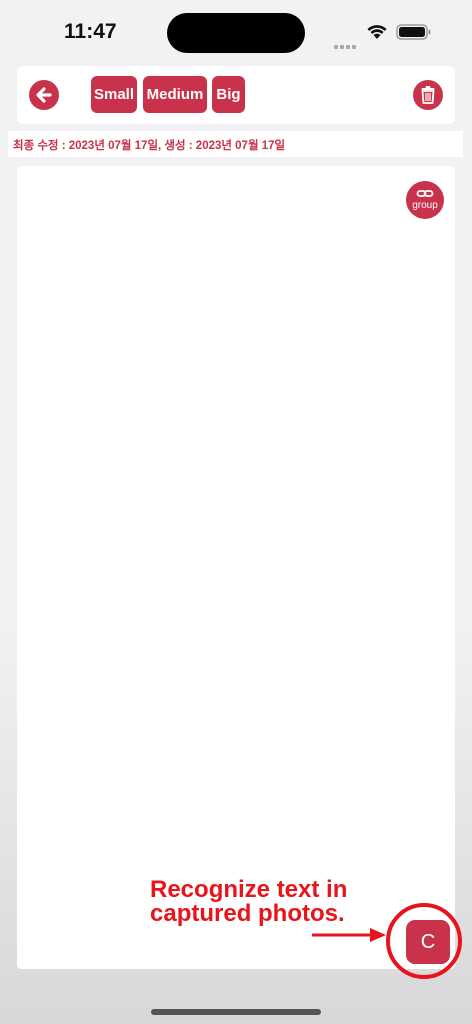 The width and height of the screenshot is (472, 1024). I want to click on size-medium-button: Medium, so click(175, 94).